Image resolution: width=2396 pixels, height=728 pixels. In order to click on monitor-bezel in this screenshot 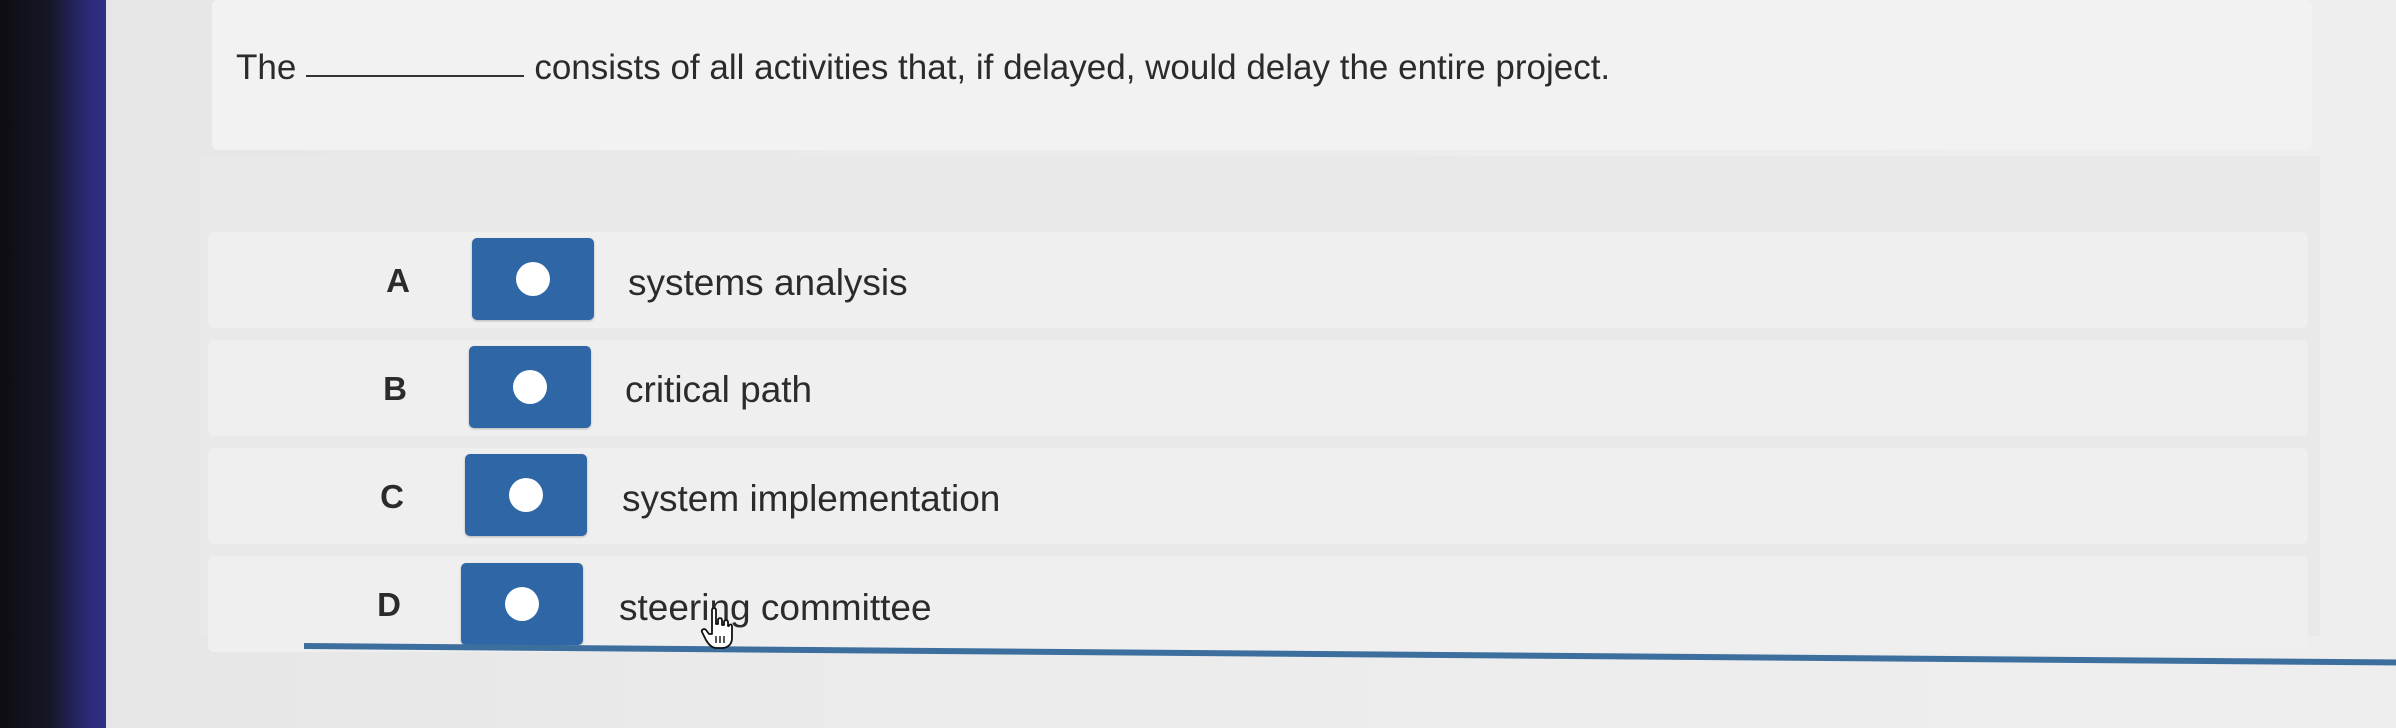, I will do `click(55, 364)`.